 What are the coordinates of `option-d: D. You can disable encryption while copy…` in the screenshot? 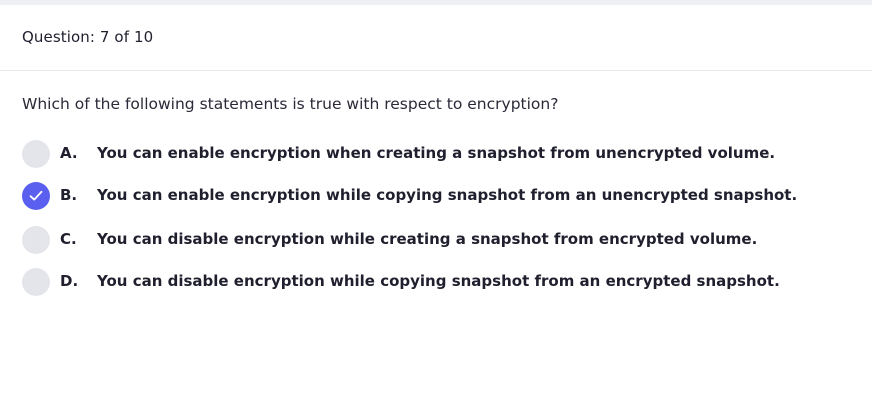 It's located at (436, 282).